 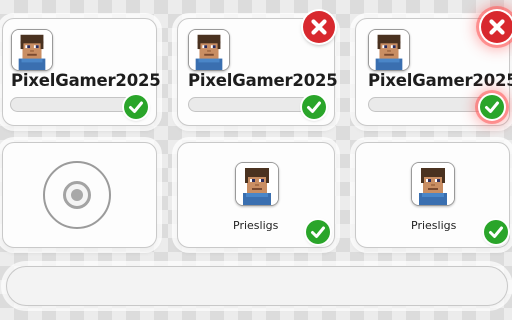 I want to click on target-dial-icon, so click(x=77, y=195).